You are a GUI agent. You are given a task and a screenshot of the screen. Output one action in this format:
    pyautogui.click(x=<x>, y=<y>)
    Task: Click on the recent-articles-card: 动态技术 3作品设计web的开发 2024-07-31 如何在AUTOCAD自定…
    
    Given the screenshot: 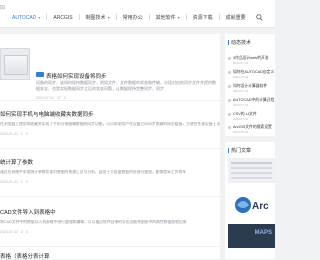 What is the action you would take?
    pyautogui.click(x=250, y=85)
    